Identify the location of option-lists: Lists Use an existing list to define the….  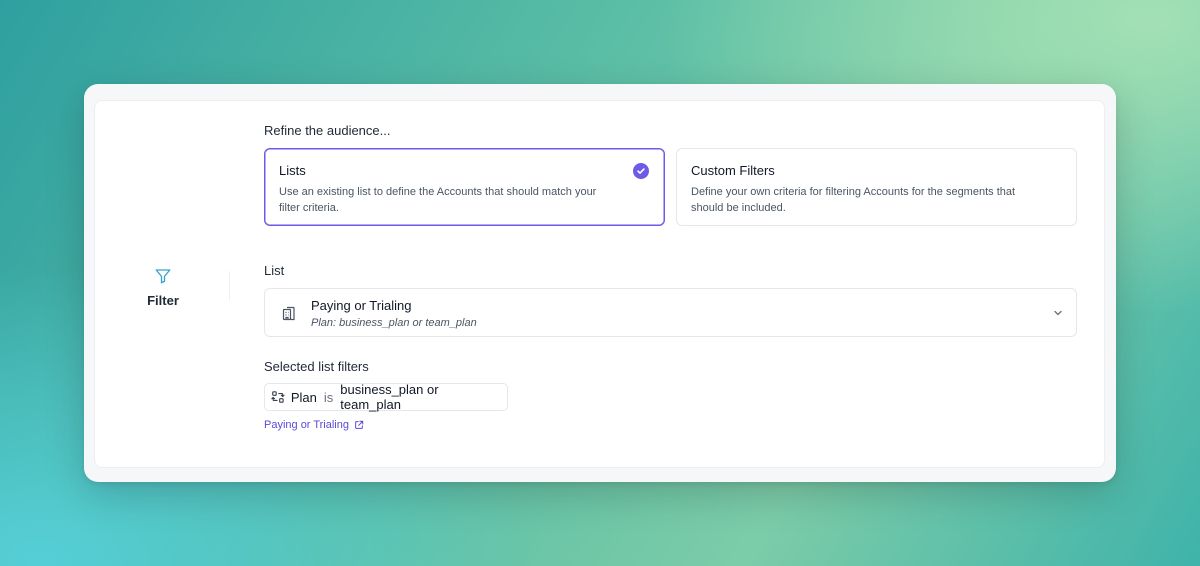
(464, 187).